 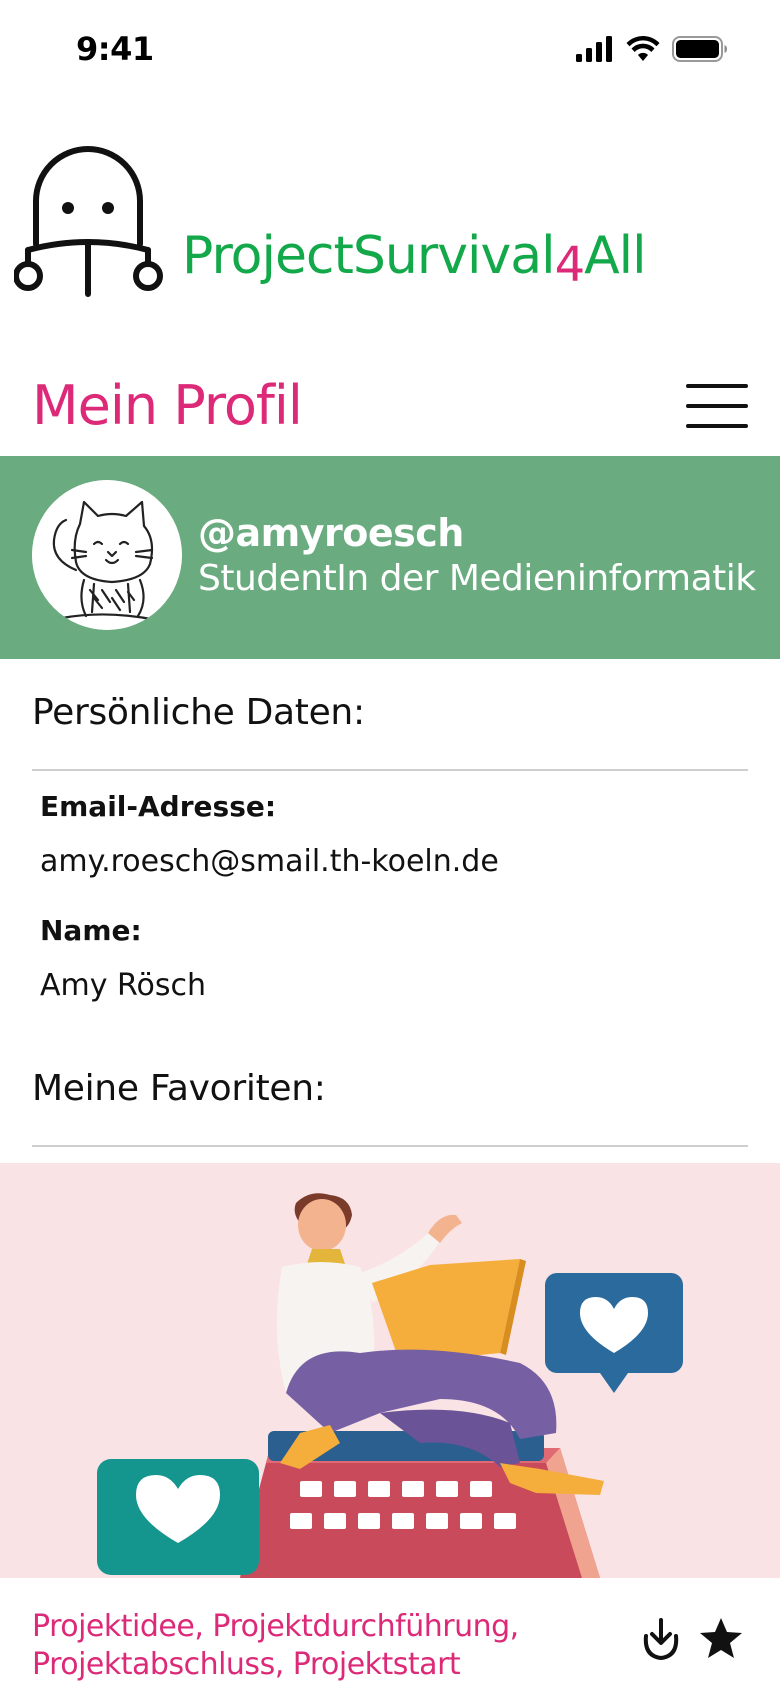 What do you see at coordinates (570, 265) in the screenshot?
I see `brand-name-accent: 4` at bounding box center [570, 265].